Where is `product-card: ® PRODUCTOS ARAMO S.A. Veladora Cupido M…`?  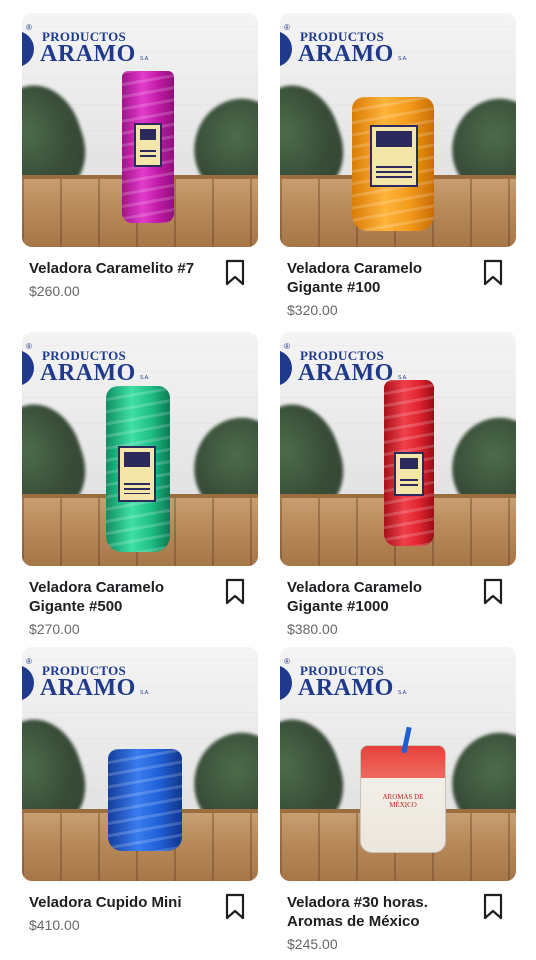
product-card: ® PRODUCTOS ARAMO S.A. Veladora Cupido M… is located at coordinates (140, 799).